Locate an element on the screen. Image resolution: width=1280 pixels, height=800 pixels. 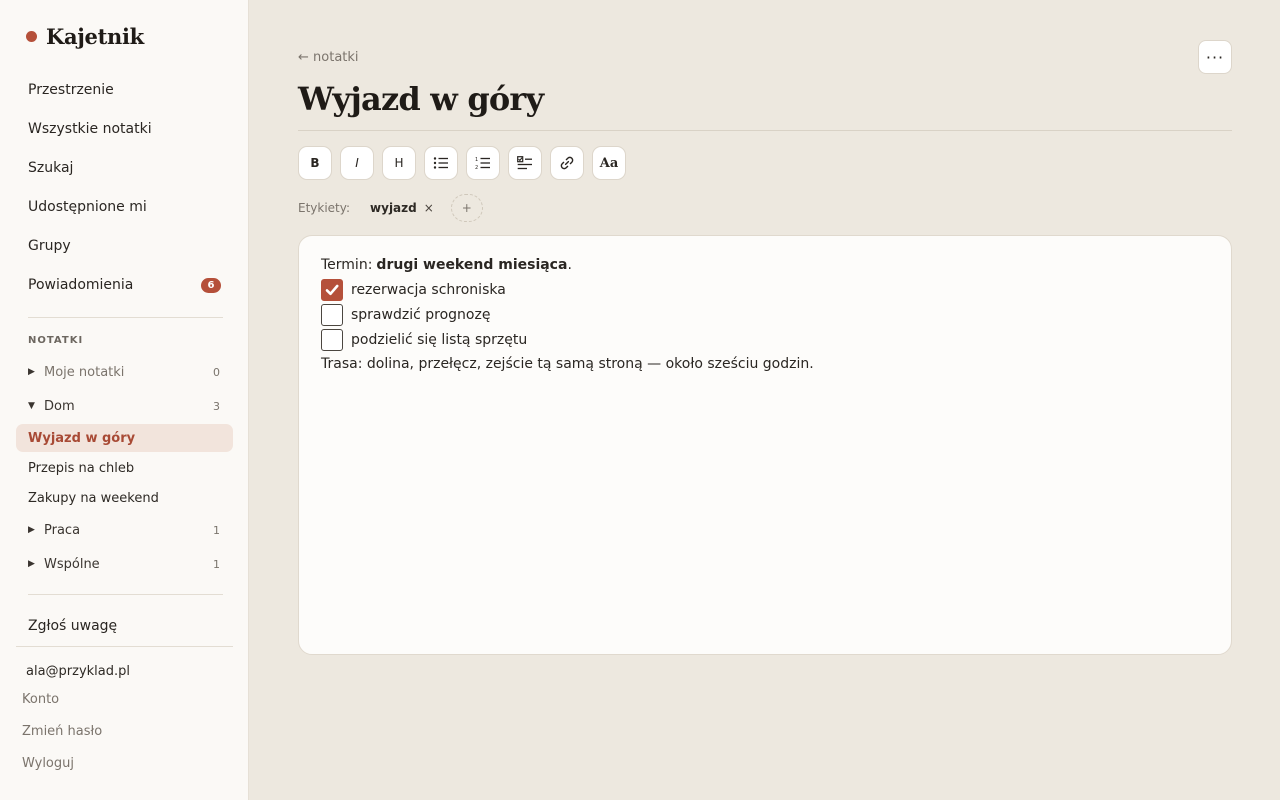
bold-icon: B is located at coordinates (315, 163).